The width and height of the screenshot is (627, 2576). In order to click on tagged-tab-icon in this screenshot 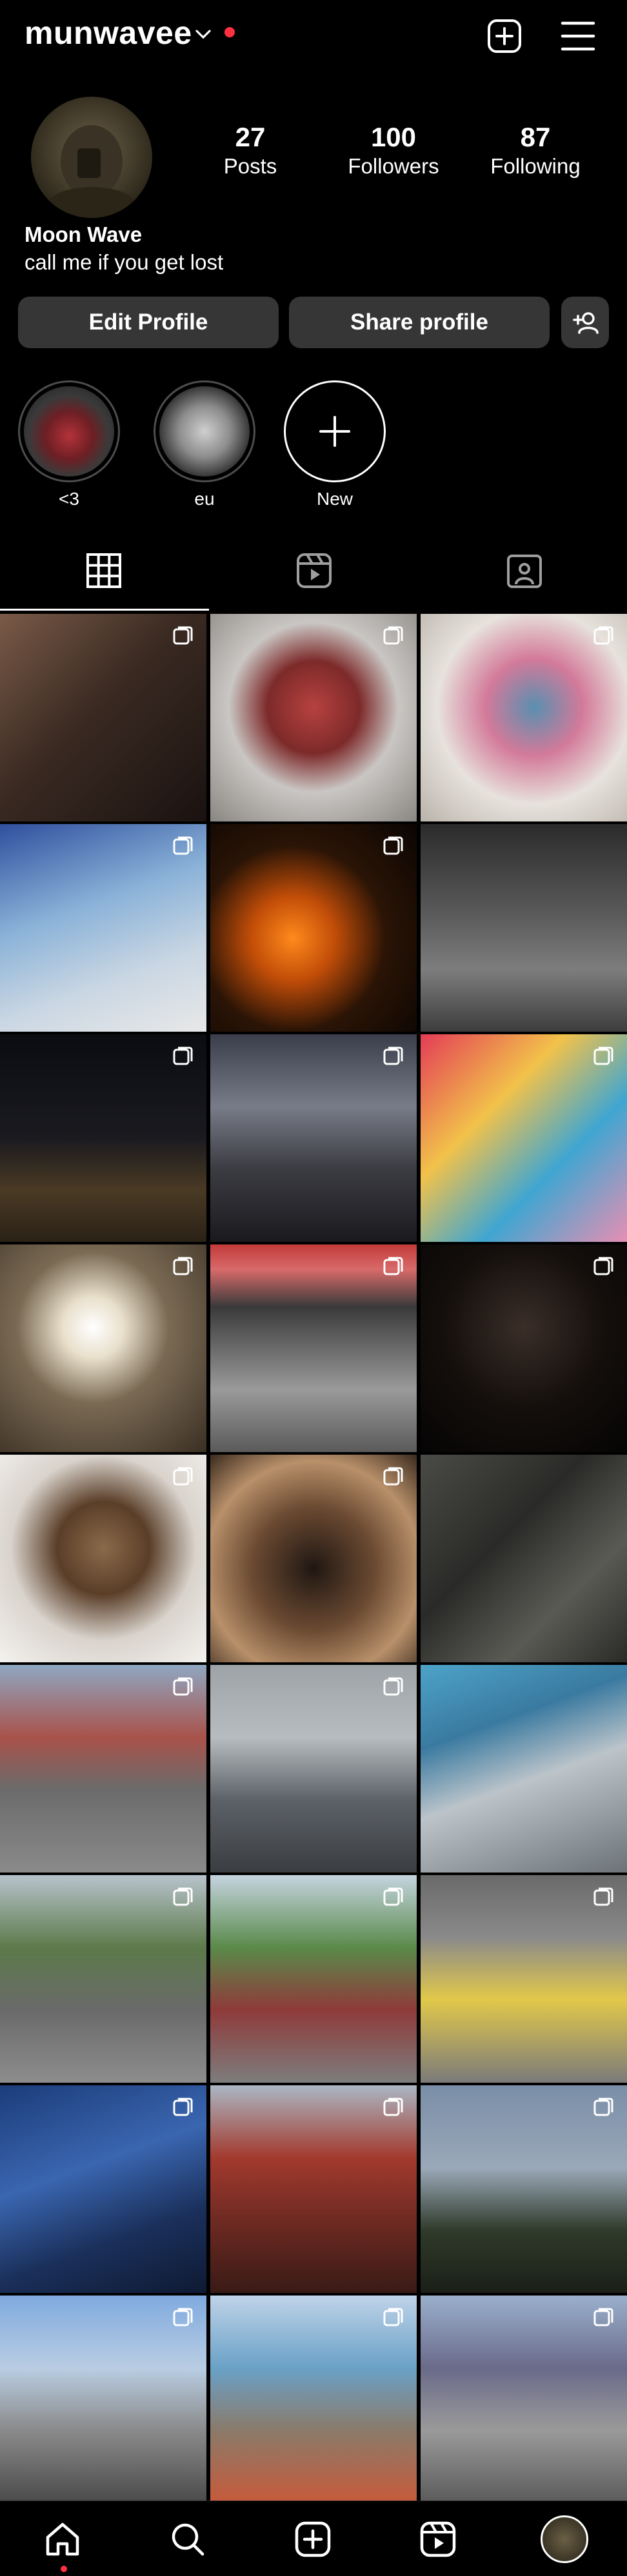, I will do `click(524, 570)`.